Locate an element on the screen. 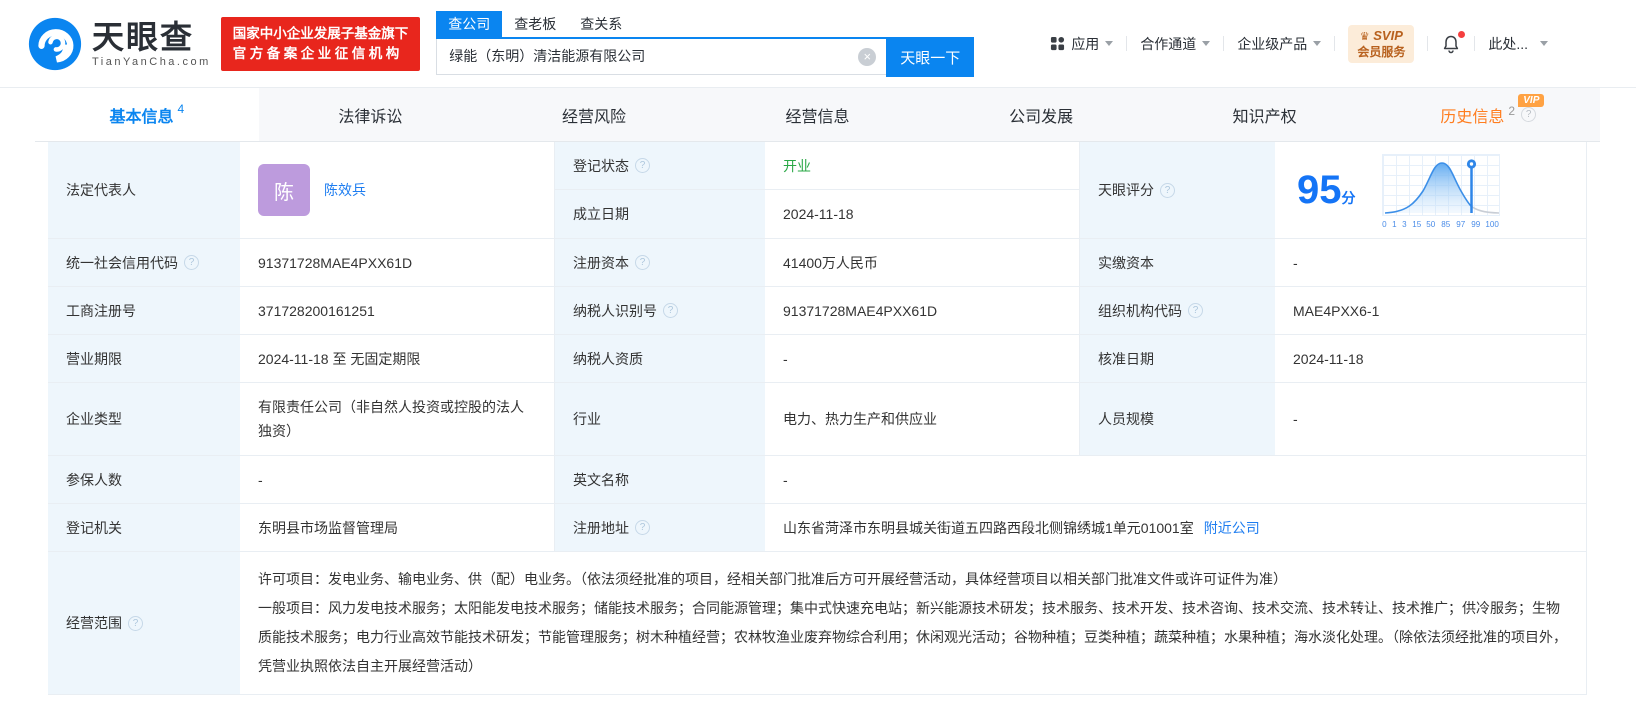  menu-apps: 应用 is located at coordinates (1082, 44).